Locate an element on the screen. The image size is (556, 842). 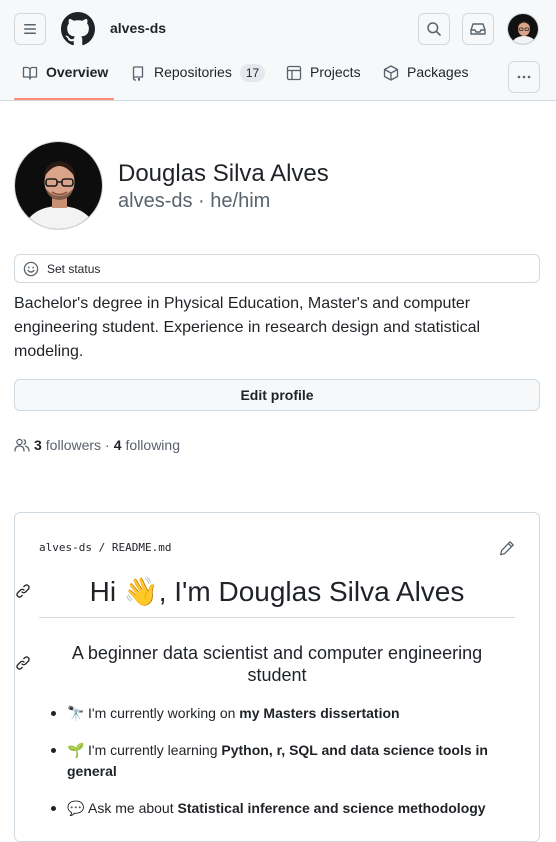
repo-icon is located at coordinates (138, 73).